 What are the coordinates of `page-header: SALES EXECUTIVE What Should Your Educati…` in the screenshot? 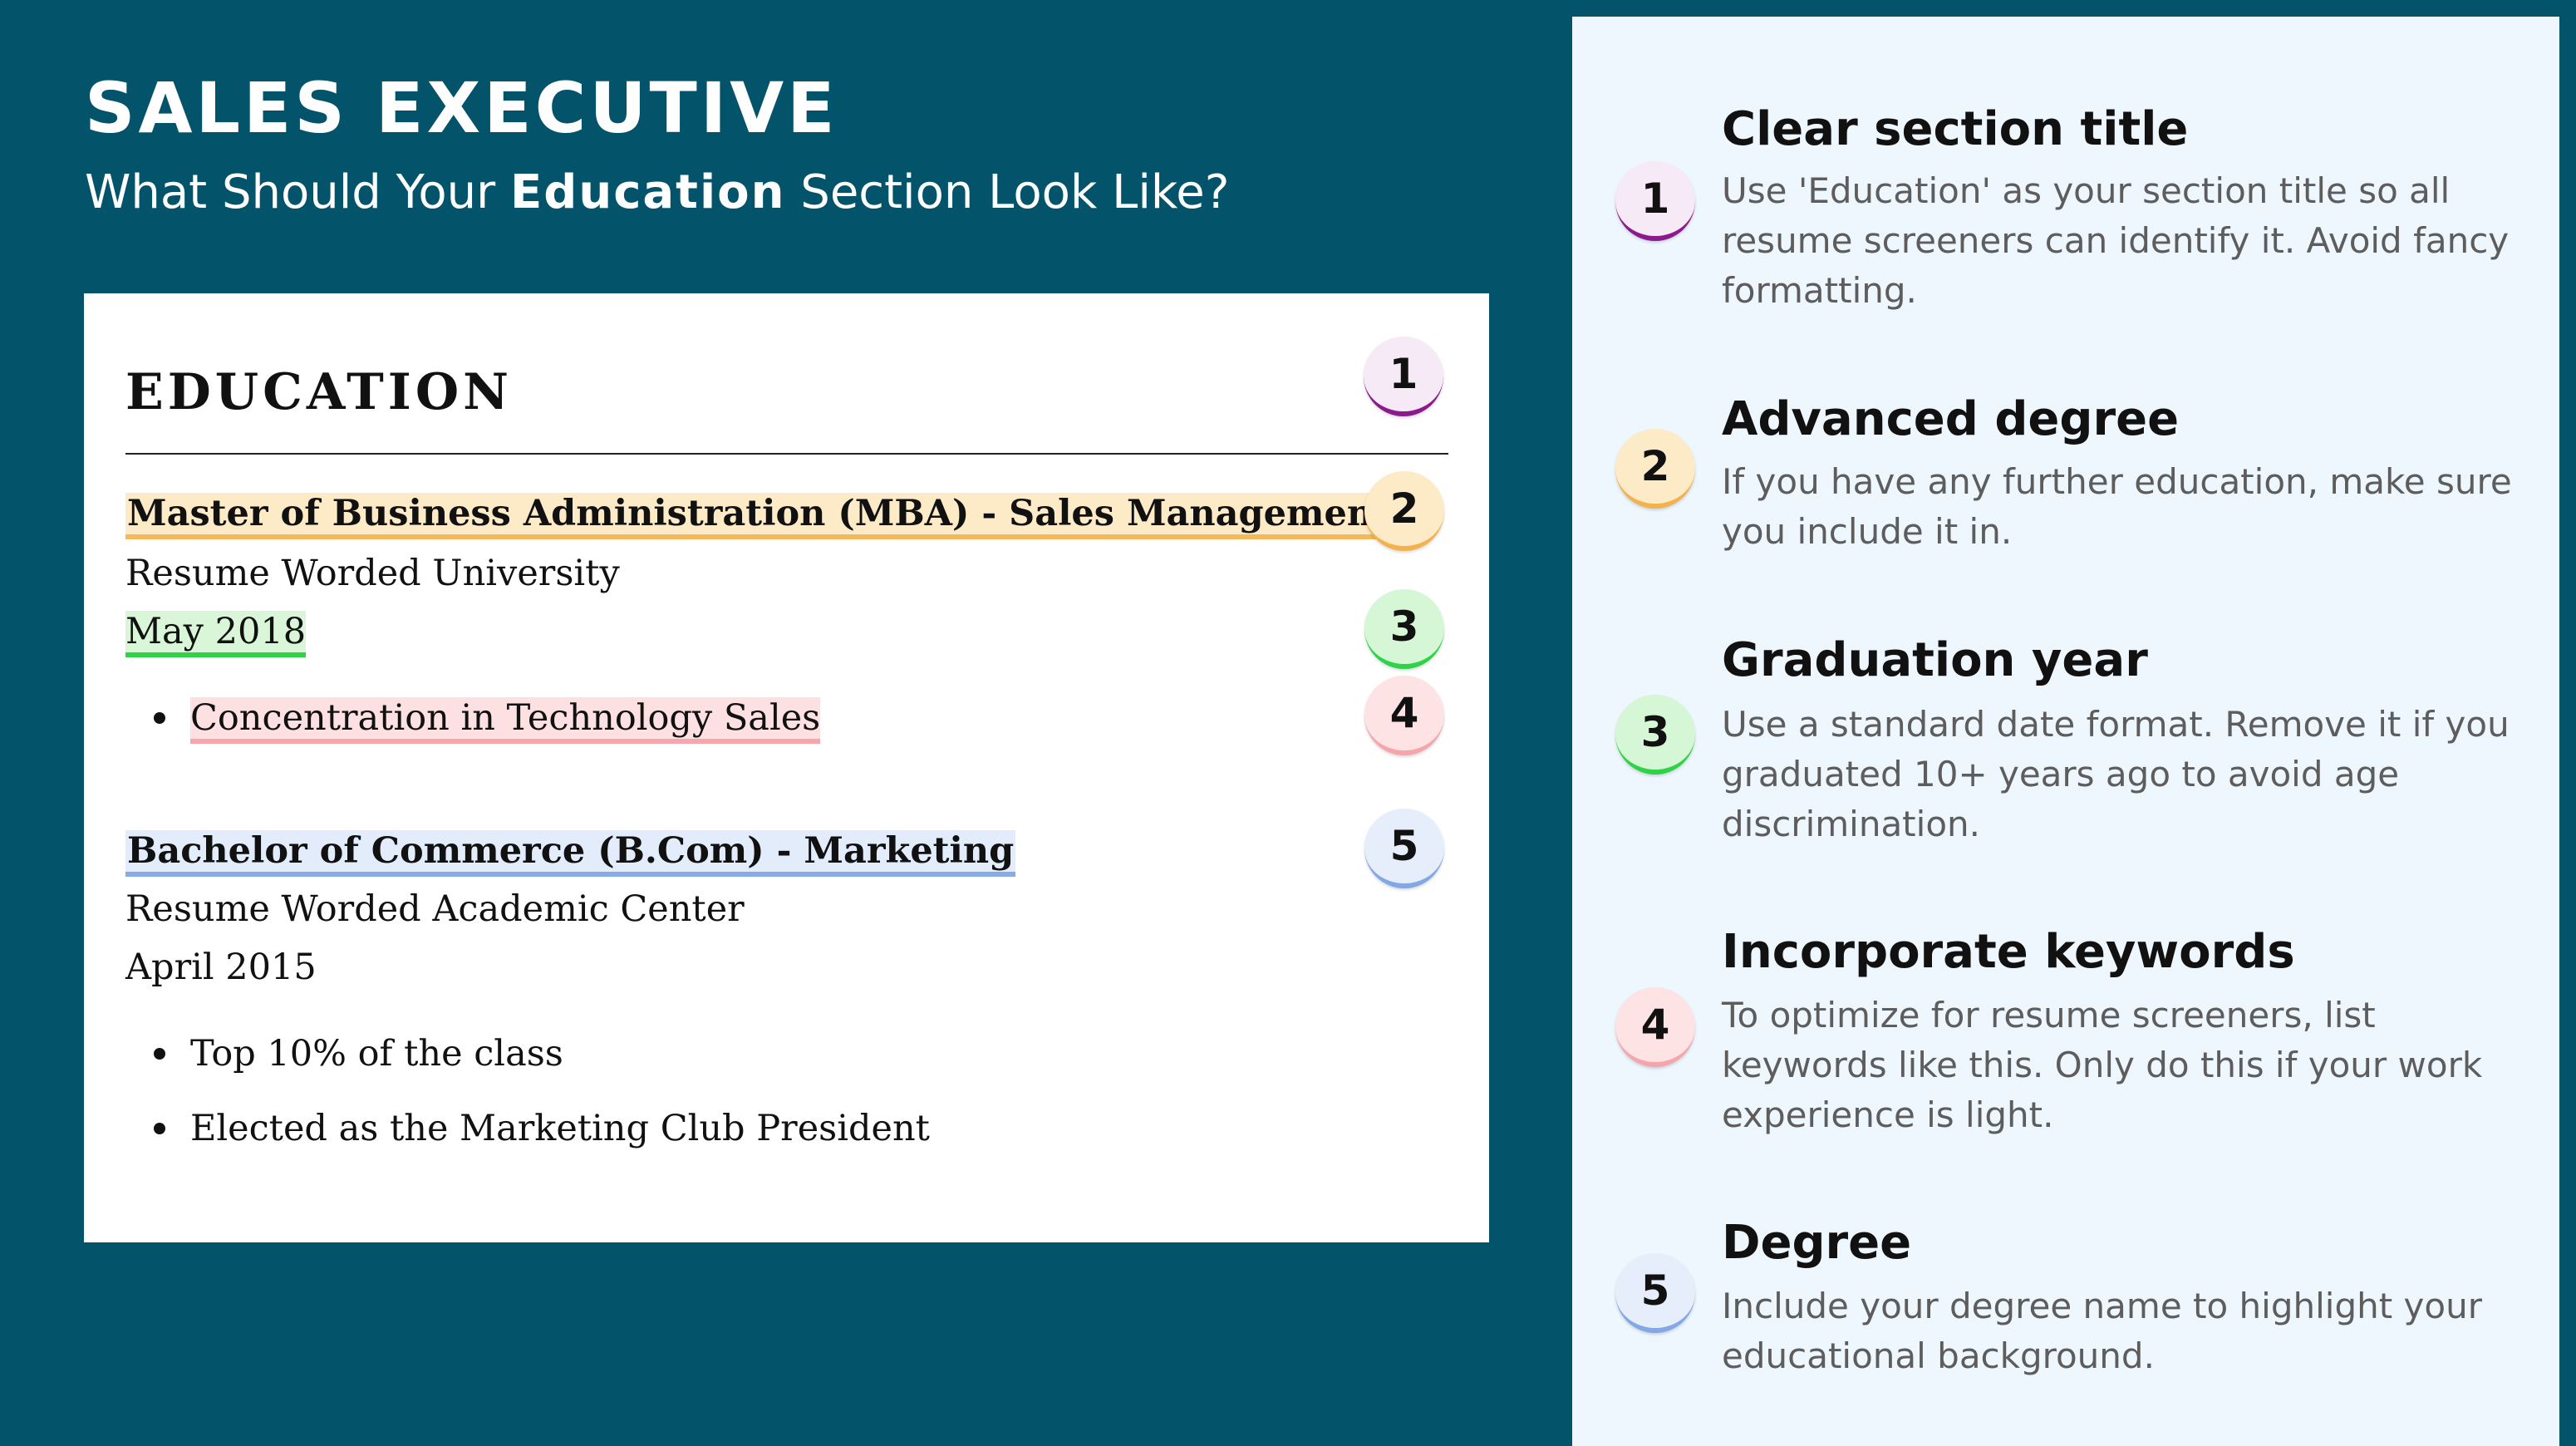 It's located at (657, 144).